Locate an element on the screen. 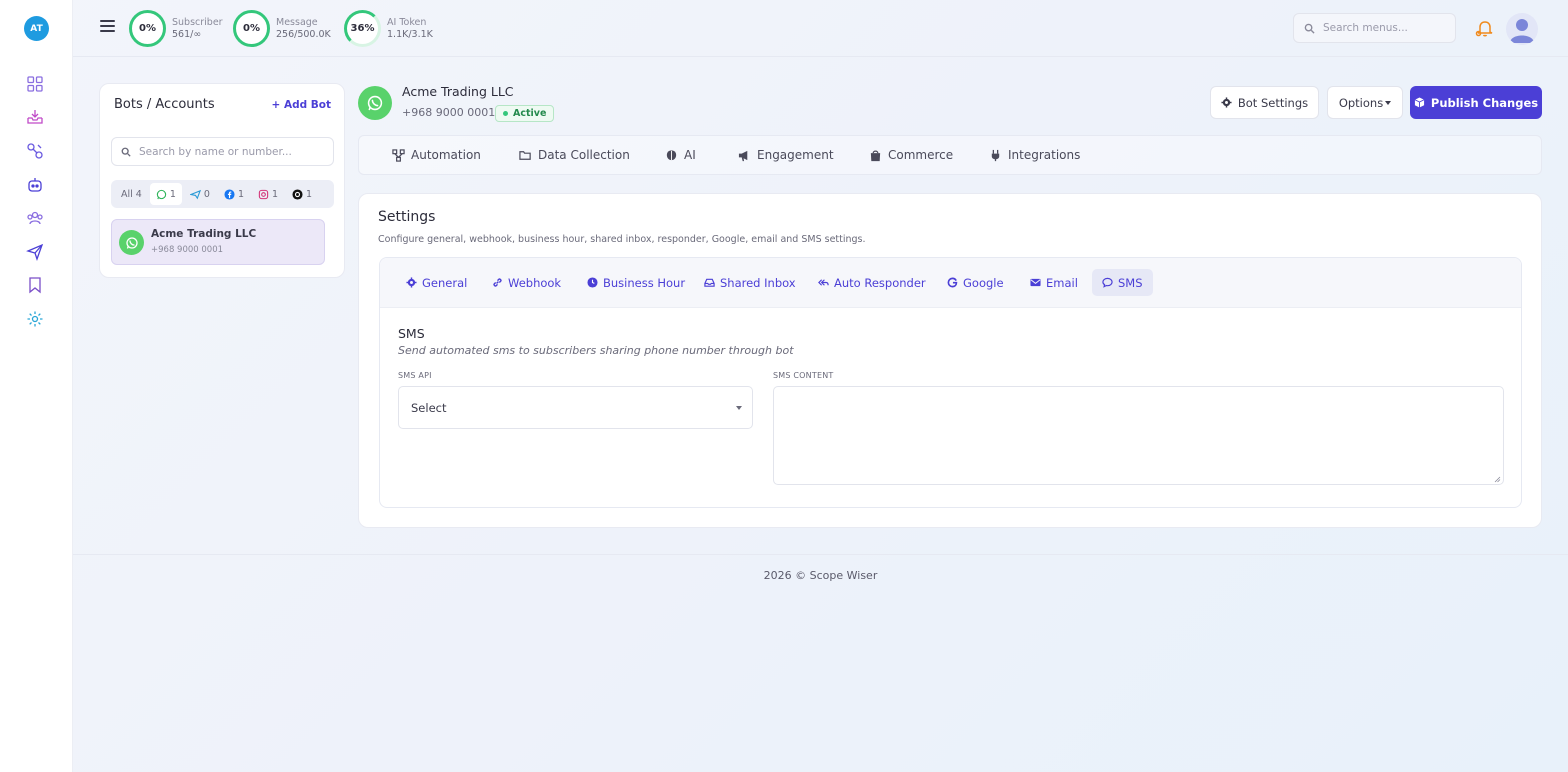 Image resolution: width=1568 pixels, height=772 pixels. filter-whatsapp: 1 is located at coordinates (165, 194).